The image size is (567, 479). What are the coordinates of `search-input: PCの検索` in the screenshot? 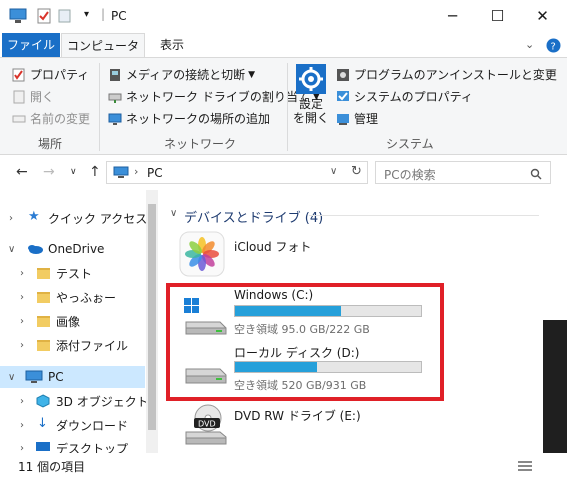 It's located at (463, 172).